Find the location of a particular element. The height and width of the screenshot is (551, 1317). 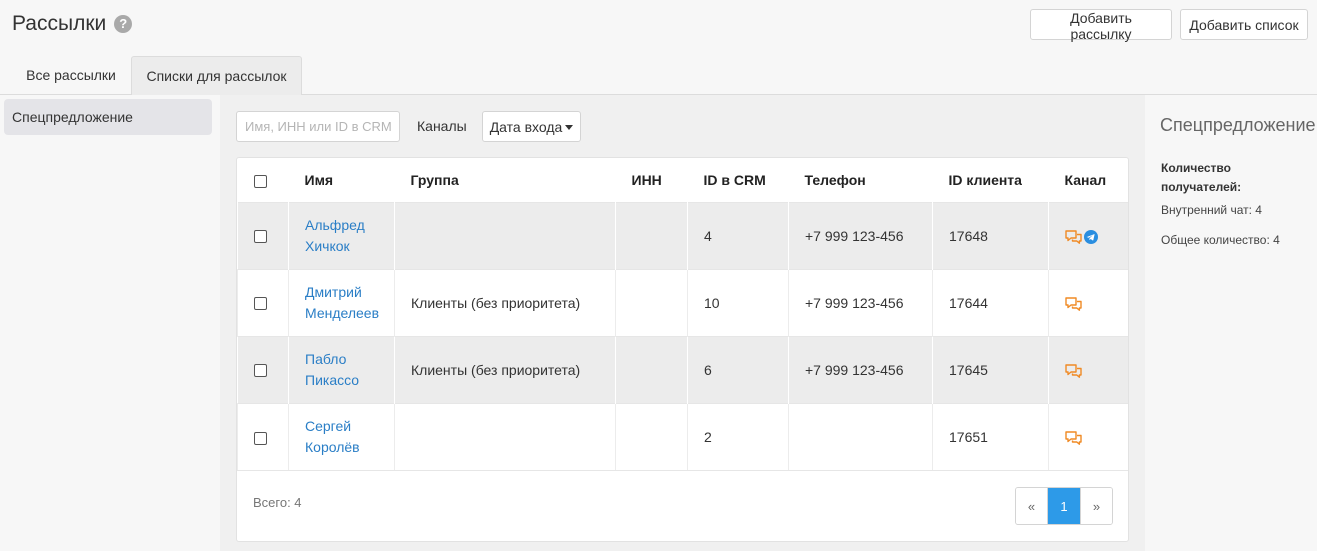

list-details-title: Спецпредложение is located at coordinates (1238, 125).